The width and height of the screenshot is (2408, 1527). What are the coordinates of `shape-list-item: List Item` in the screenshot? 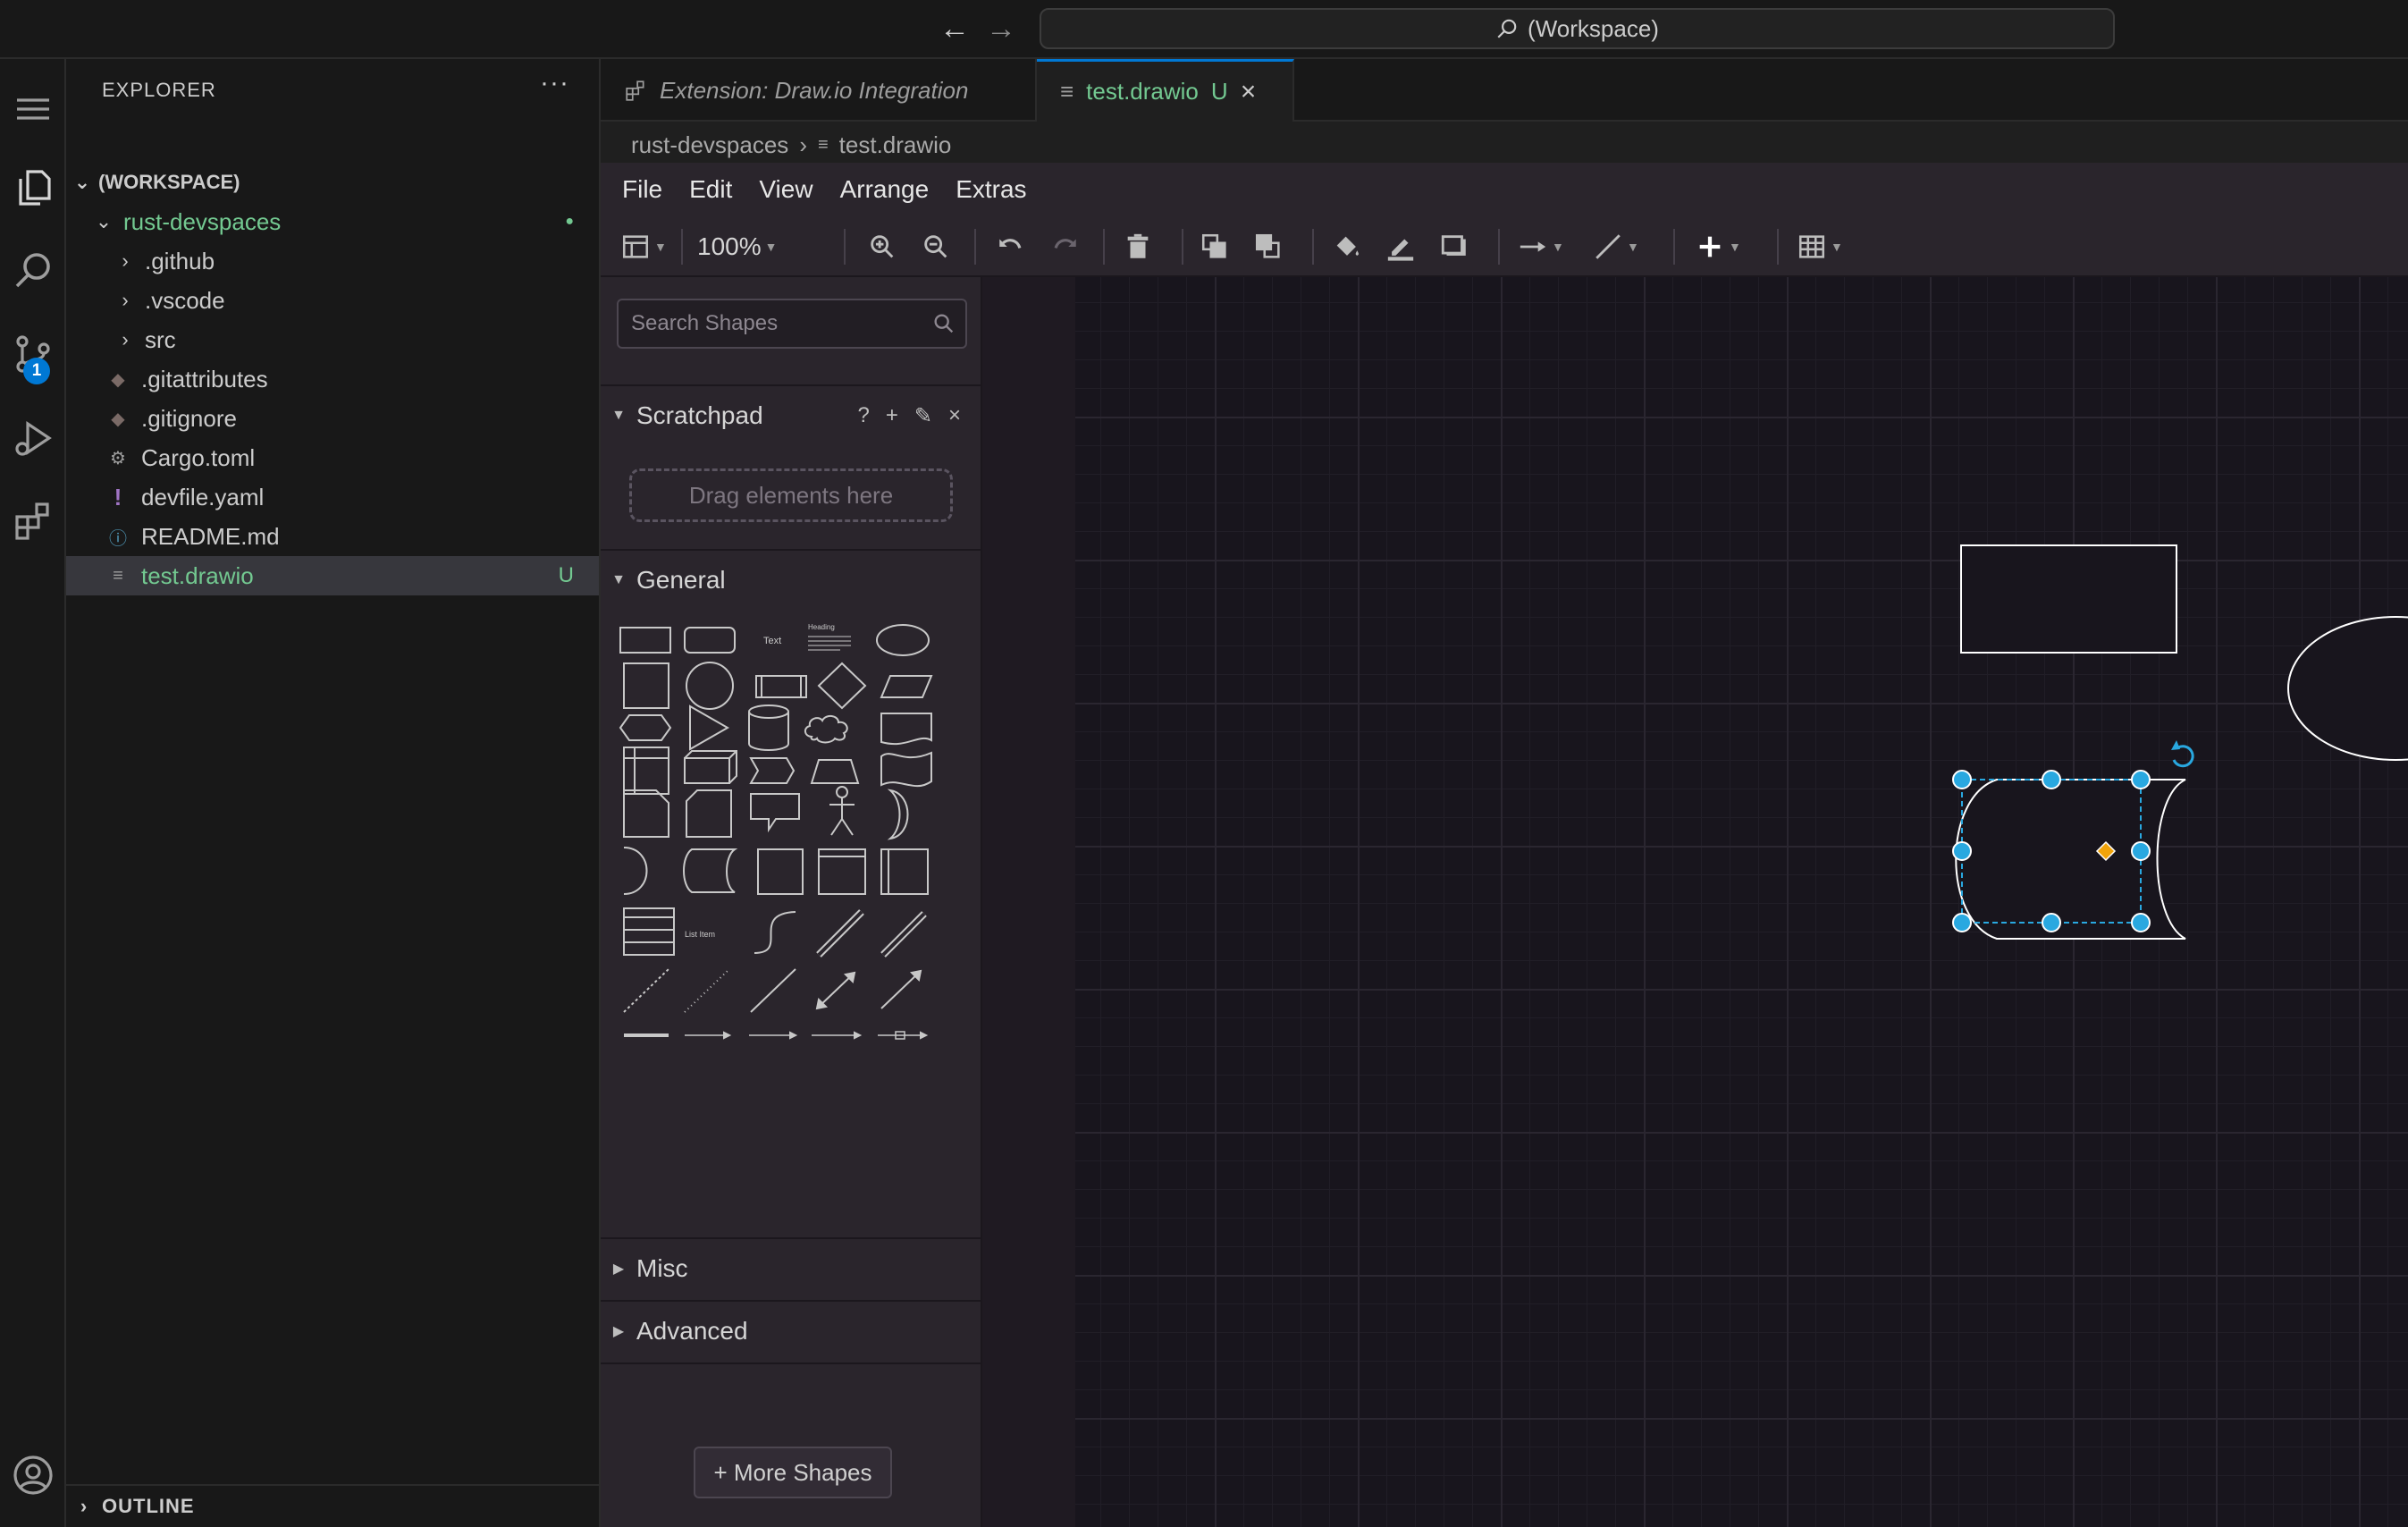 It's located at (700, 935).